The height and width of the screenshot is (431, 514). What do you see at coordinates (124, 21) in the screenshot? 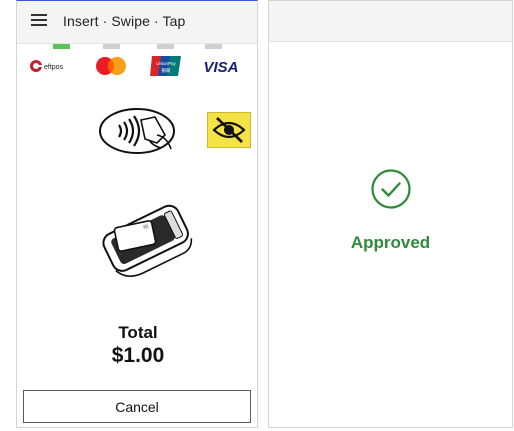
I see `page-title: Insert · Swipe · Tap` at bounding box center [124, 21].